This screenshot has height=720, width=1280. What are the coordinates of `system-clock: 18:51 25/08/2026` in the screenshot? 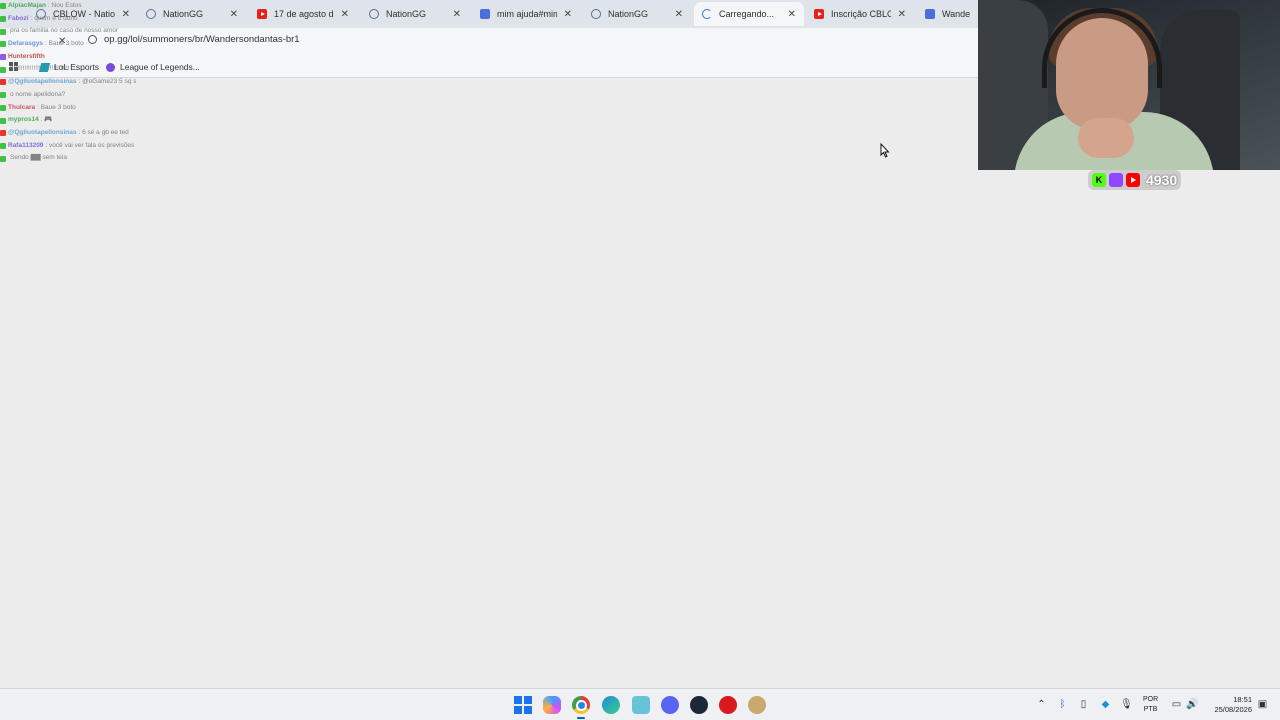 It's located at (1228, 705).